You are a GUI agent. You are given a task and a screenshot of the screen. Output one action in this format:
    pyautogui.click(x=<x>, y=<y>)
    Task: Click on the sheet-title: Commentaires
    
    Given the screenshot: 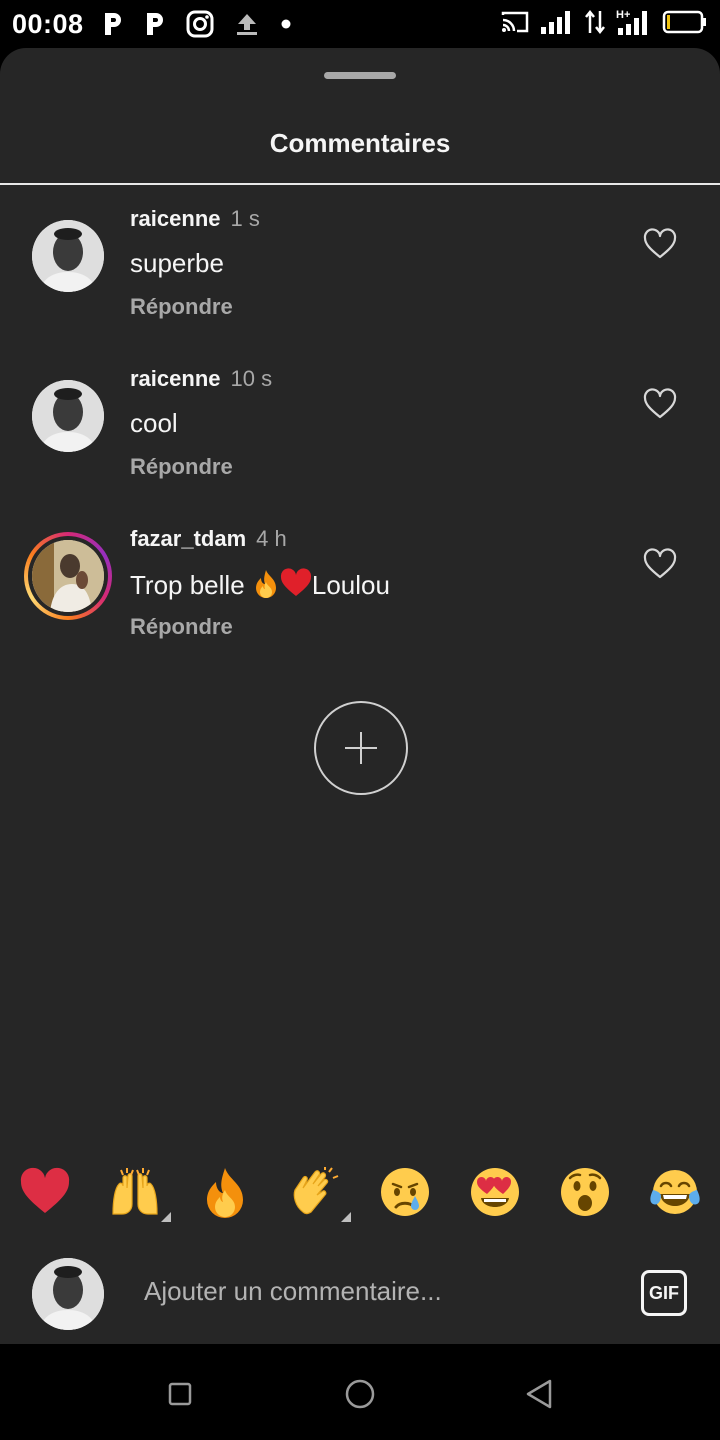 What is the action you would take?
    pyautogui.click(x=360, y=143)
    